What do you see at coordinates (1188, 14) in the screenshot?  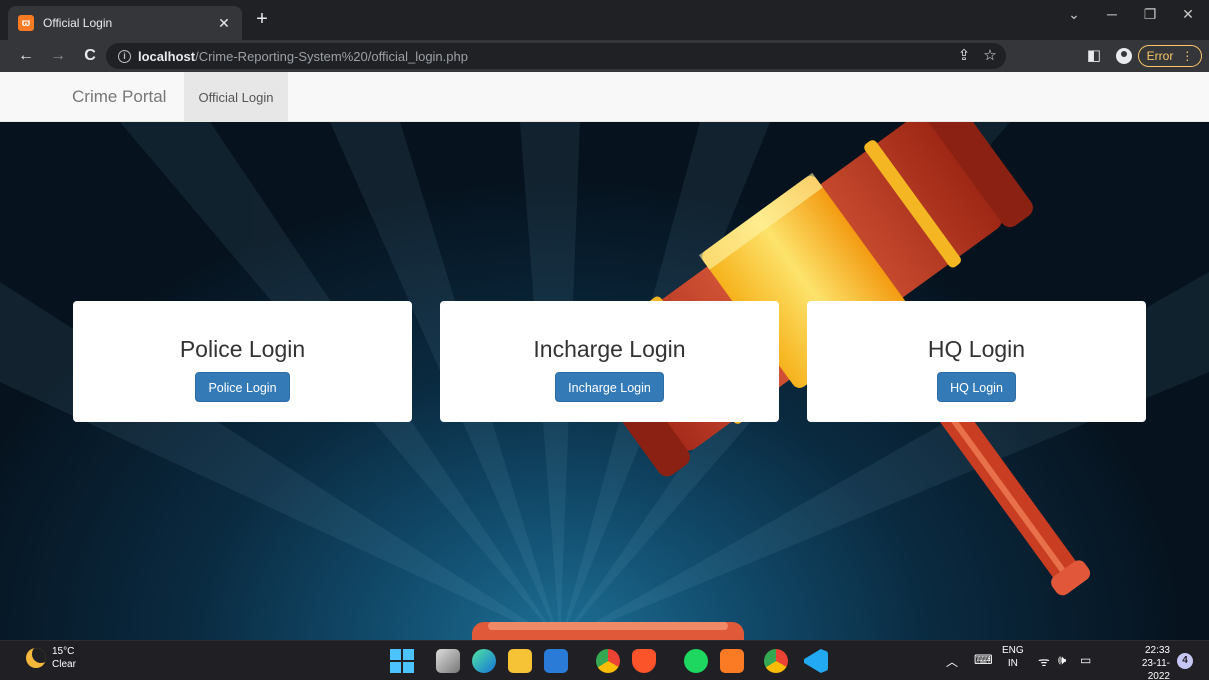 I see `window-close-icon: ✕` at bounding box center [1188, 14].